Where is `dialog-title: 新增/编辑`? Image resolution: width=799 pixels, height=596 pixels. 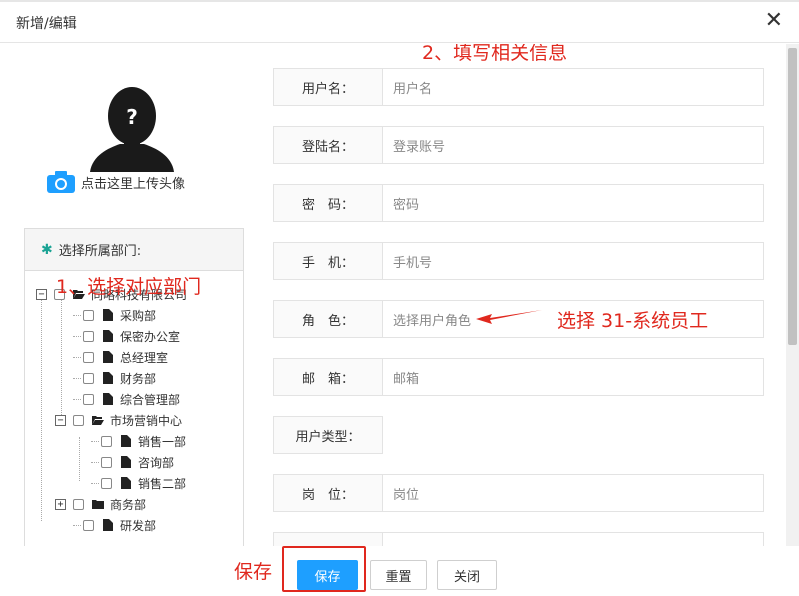 dialog-title: 新增/编辑 is located at coordinates (46, 24).